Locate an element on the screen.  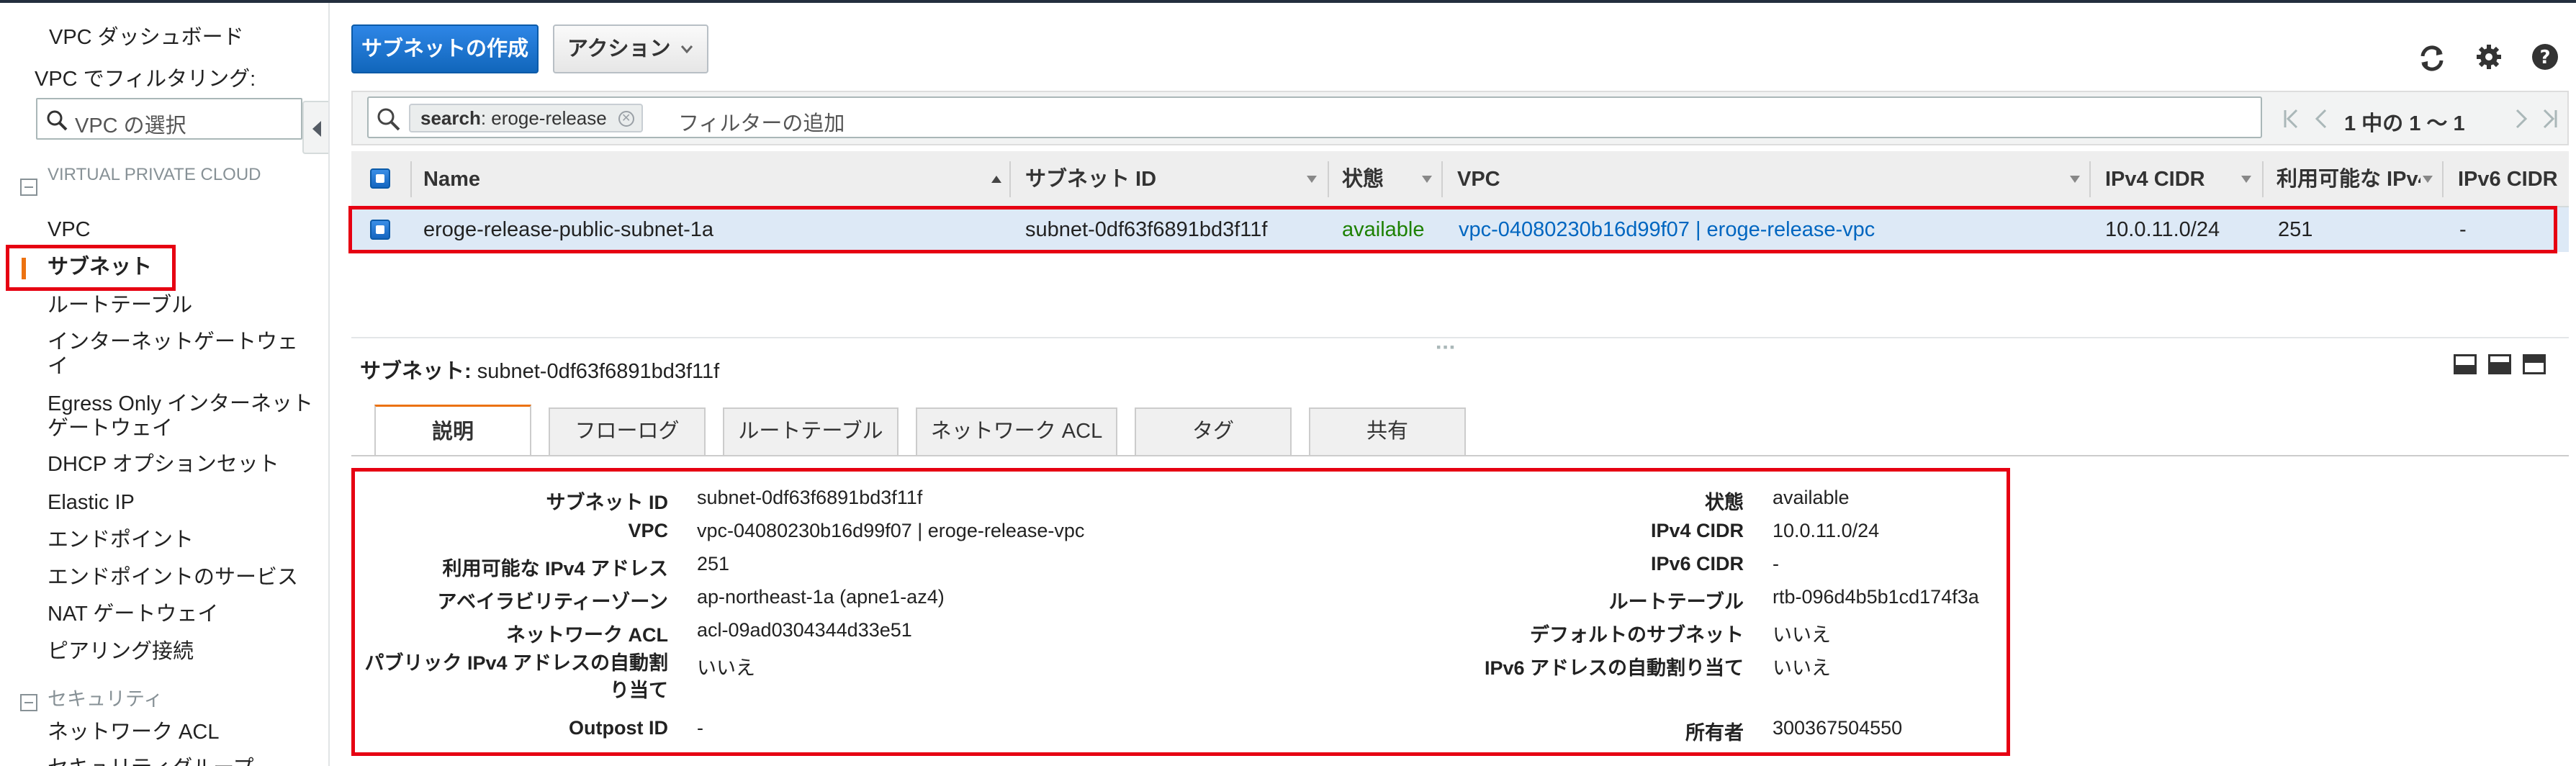
sidebar-item-egress-only-gateways: Egress Only インターネットゲートウェイ is located at coordinates (181, 417).